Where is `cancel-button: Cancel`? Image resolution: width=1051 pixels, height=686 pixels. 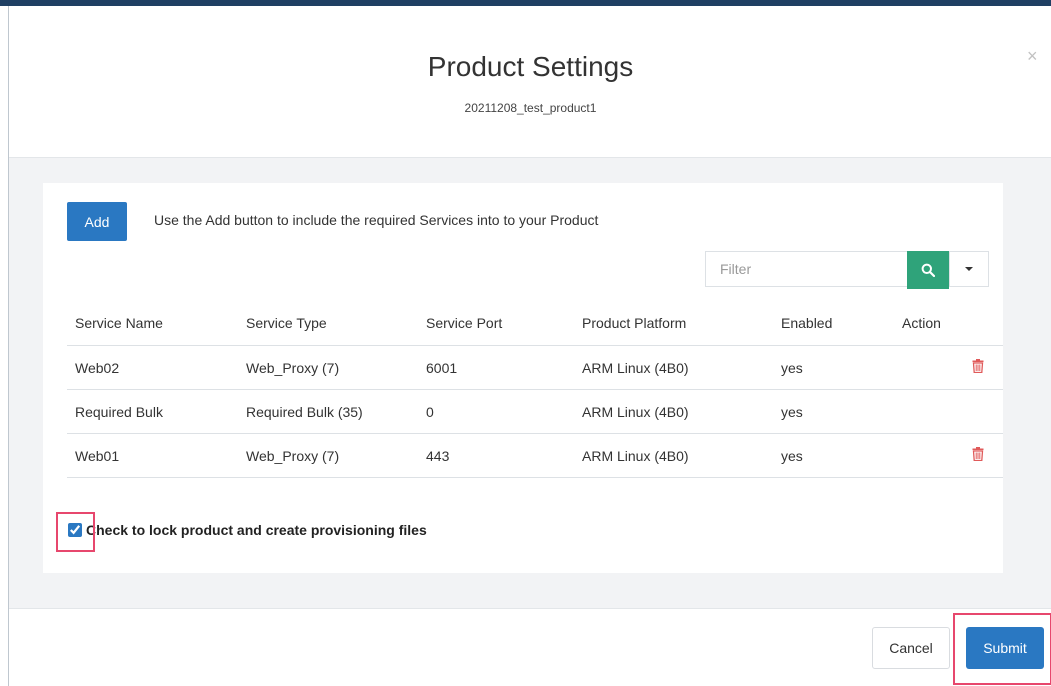
cancel-button: Cancel is located at coordinates (911, 648).